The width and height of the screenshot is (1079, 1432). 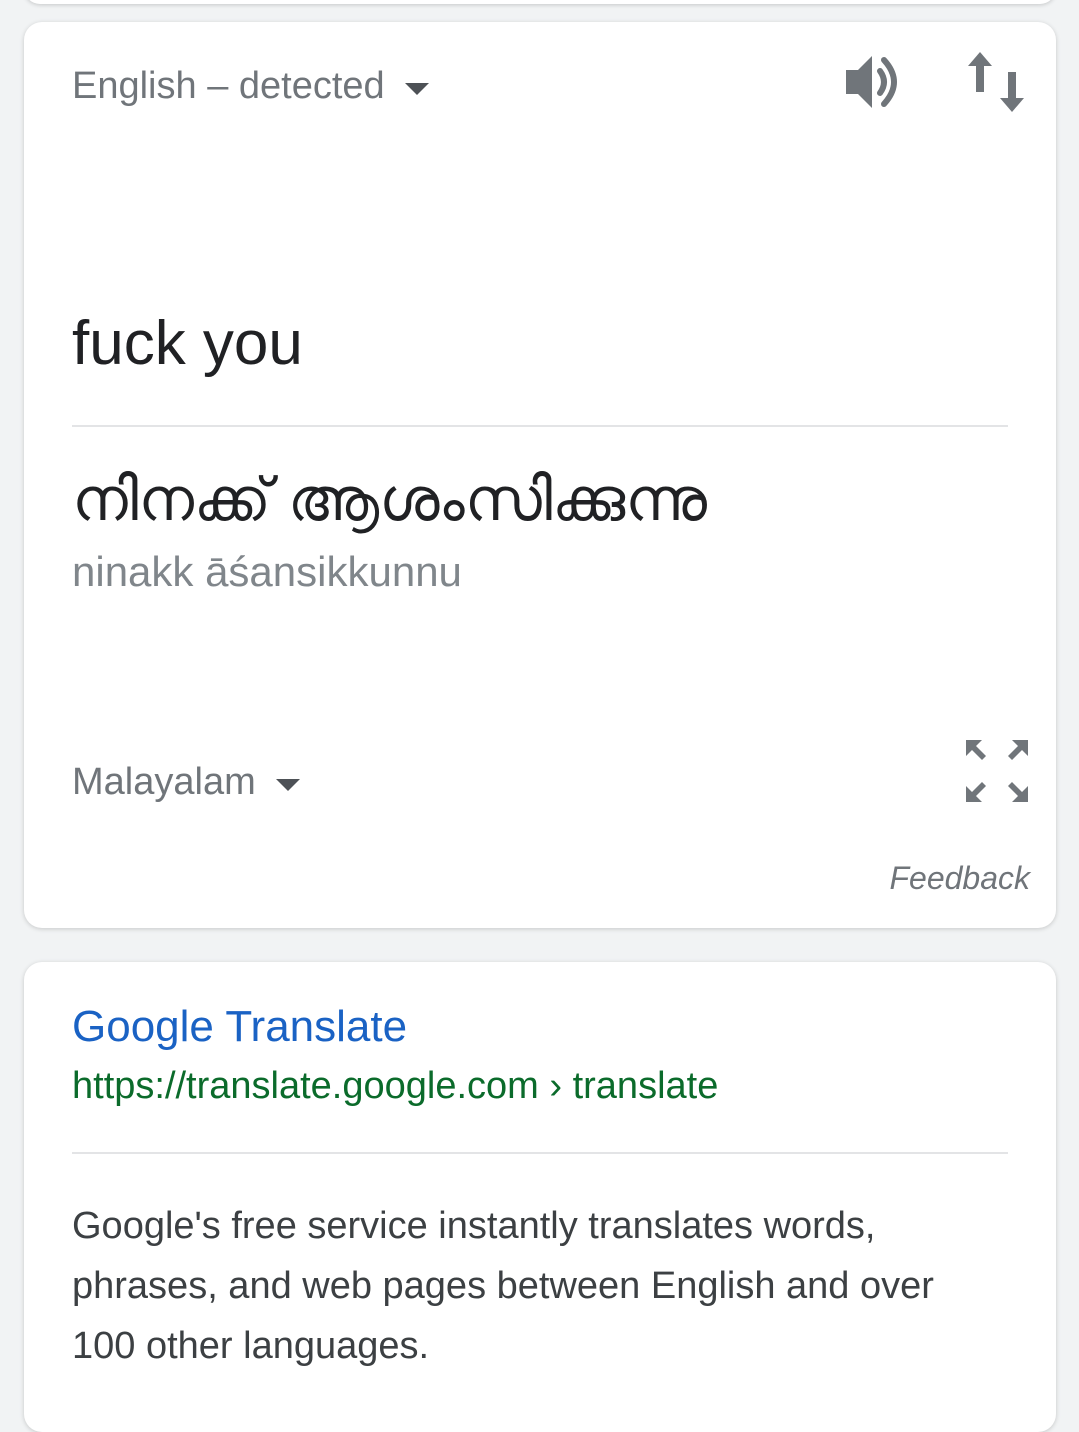 I want to click on result-title-link: Google Translate, so click(x=239, y=1027).